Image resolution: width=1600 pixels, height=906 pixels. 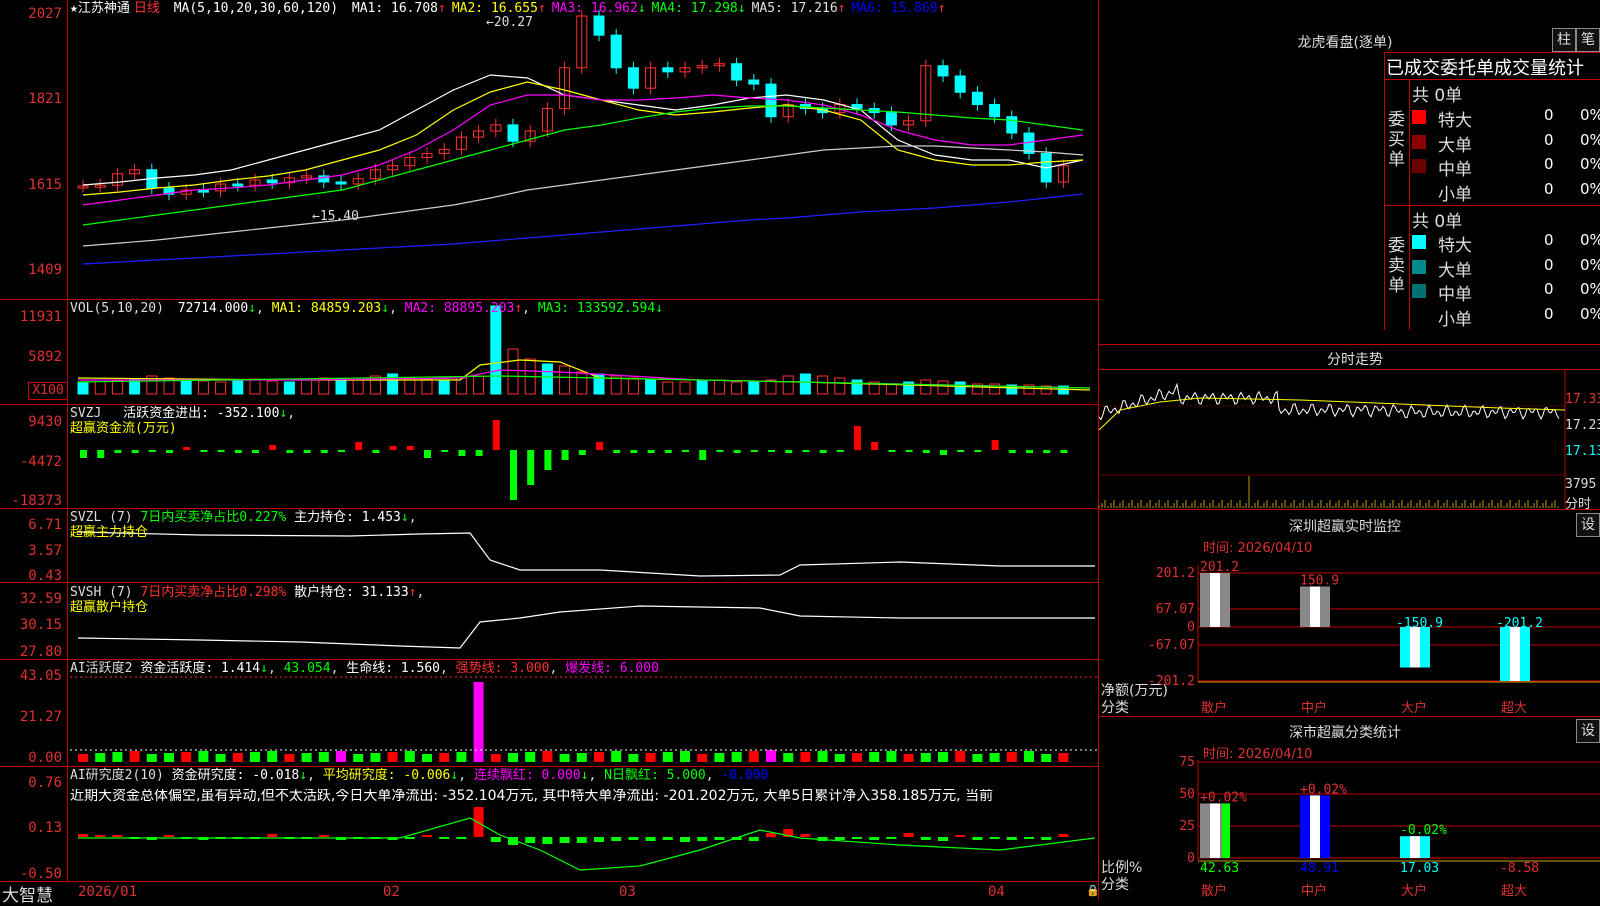 What do you see at coordinates (1214, 891) in the screenshot?
I see `category-label: 散户` at bounding box center [1214, 891].